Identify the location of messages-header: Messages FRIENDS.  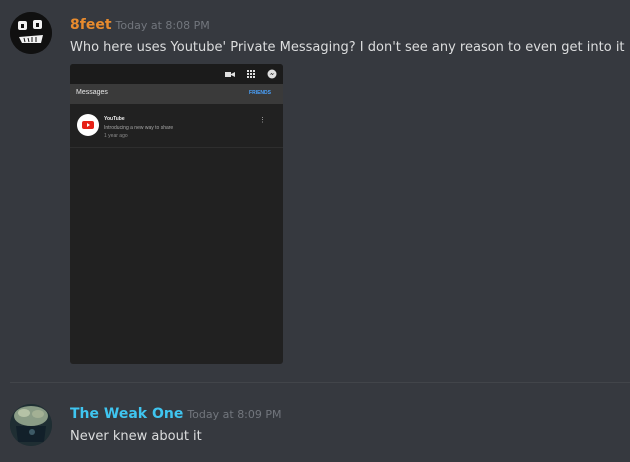
(176, 94).